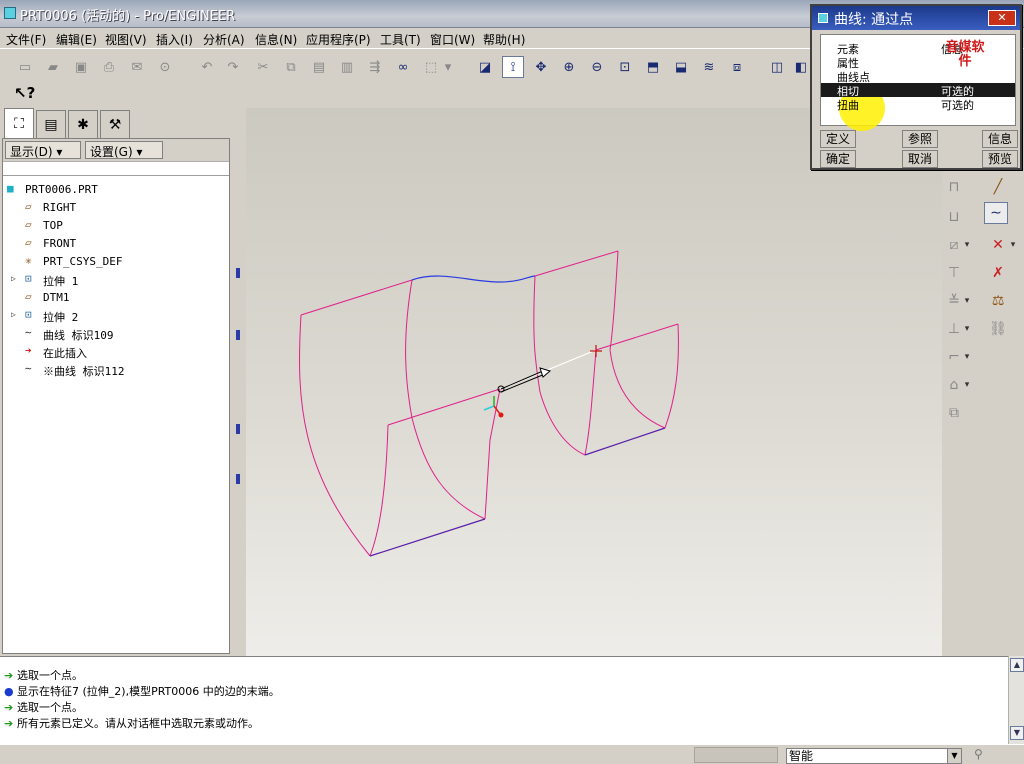 This screenshot has height=764, width=1024. I want to click on tree-item: ▱ RIGHT, so click(115, 207).